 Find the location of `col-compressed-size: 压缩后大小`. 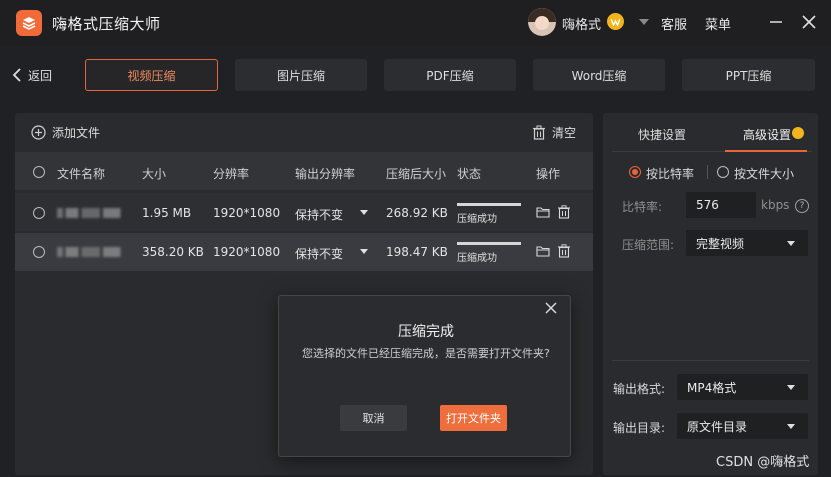

col-compressed-size: 压缩后大小 is located at coordinates (416, 174).